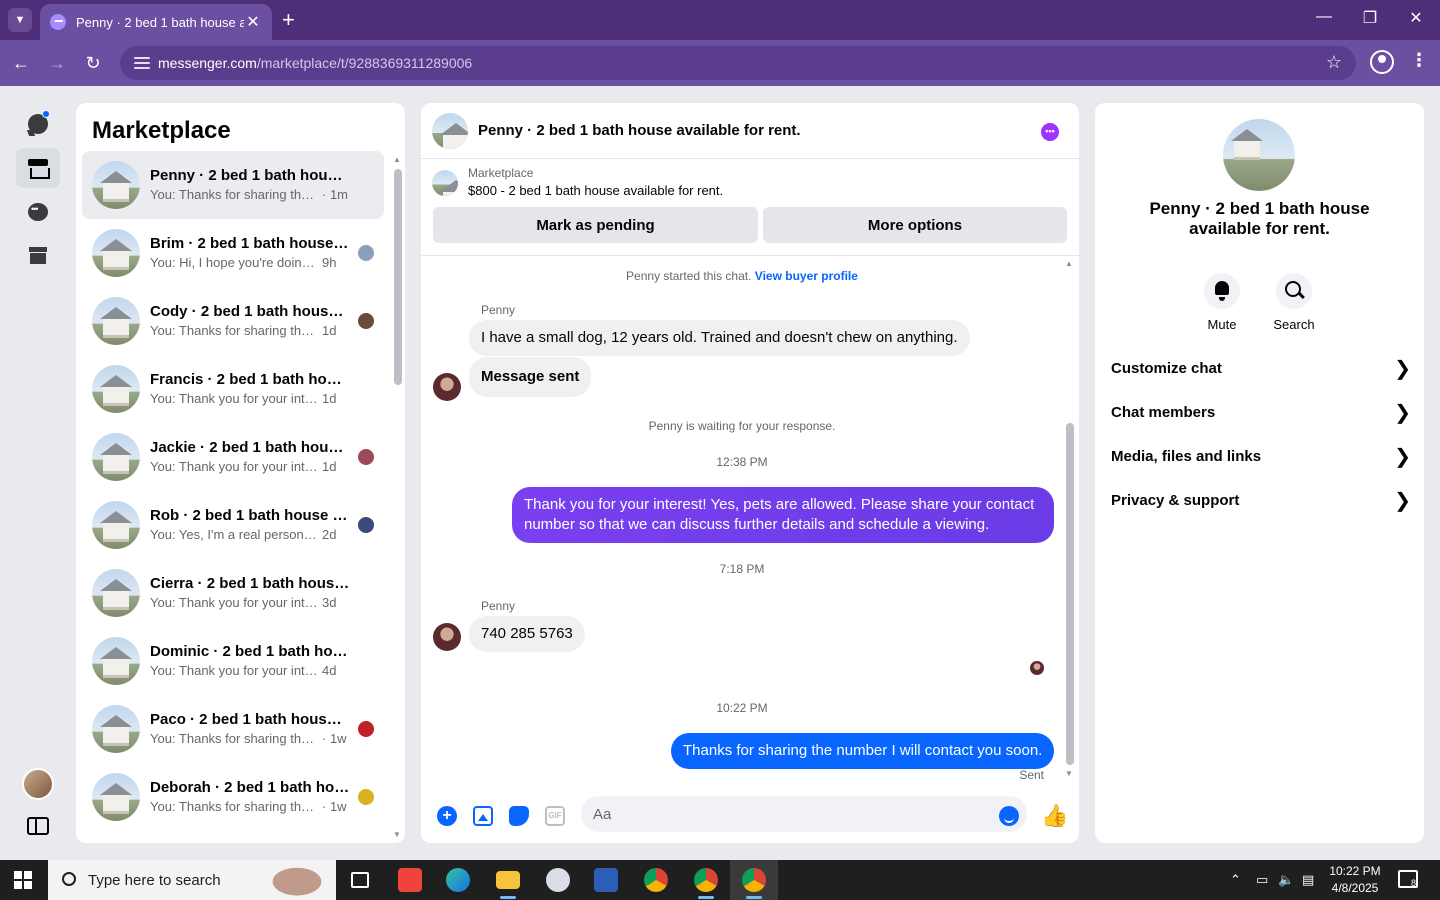 The height and width of the screenshot is (900, 1440). I want to click on privacy-support-row: Privacy & support ❯, so click(1261, 500).